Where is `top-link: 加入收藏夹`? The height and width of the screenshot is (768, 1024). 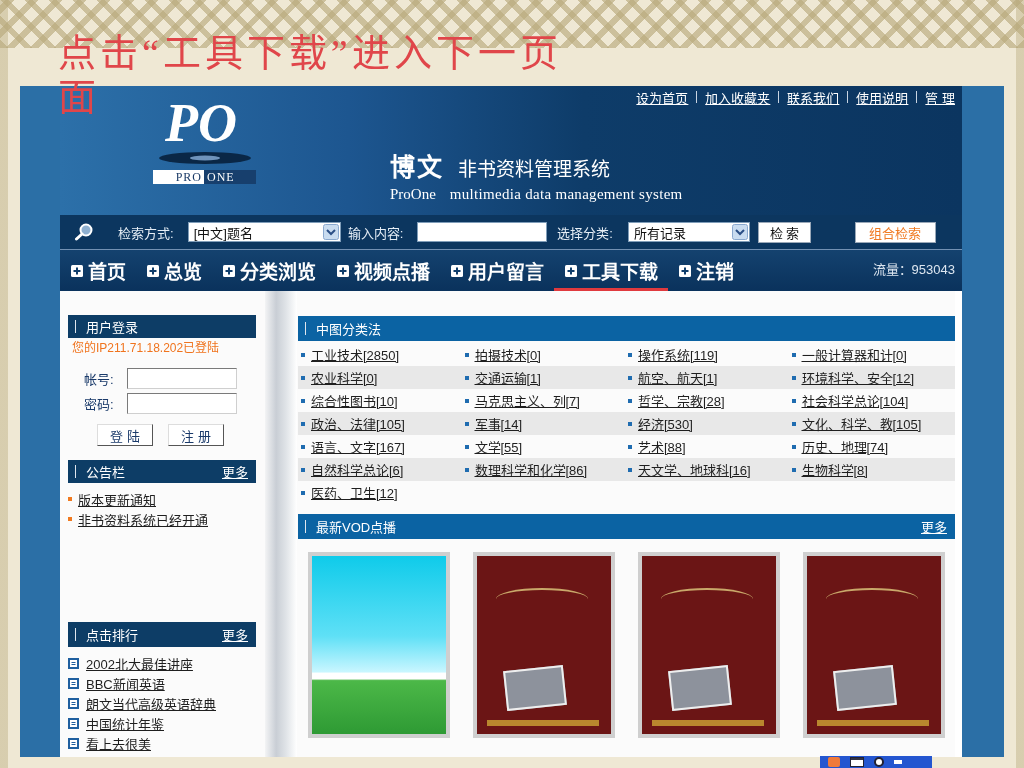
top-link: 加入收藏夹 is located at coordinates (738, 97).